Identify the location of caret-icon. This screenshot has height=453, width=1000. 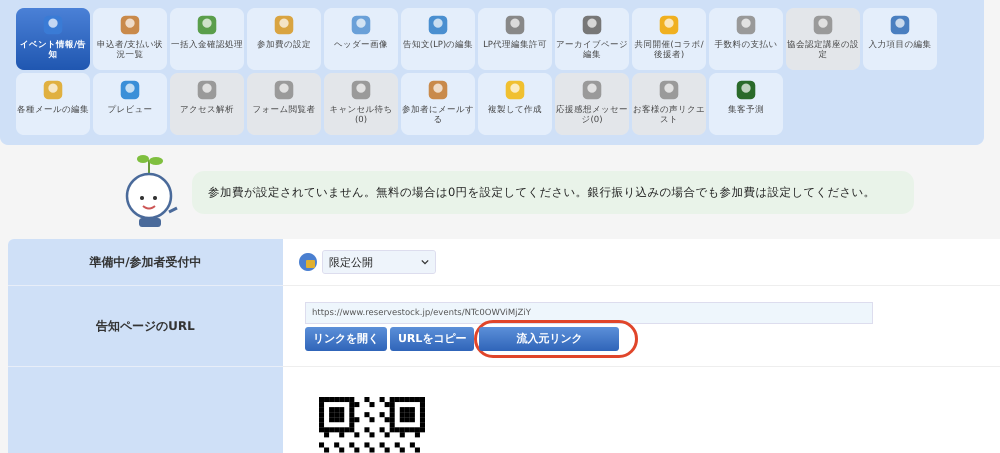
(425, 262).